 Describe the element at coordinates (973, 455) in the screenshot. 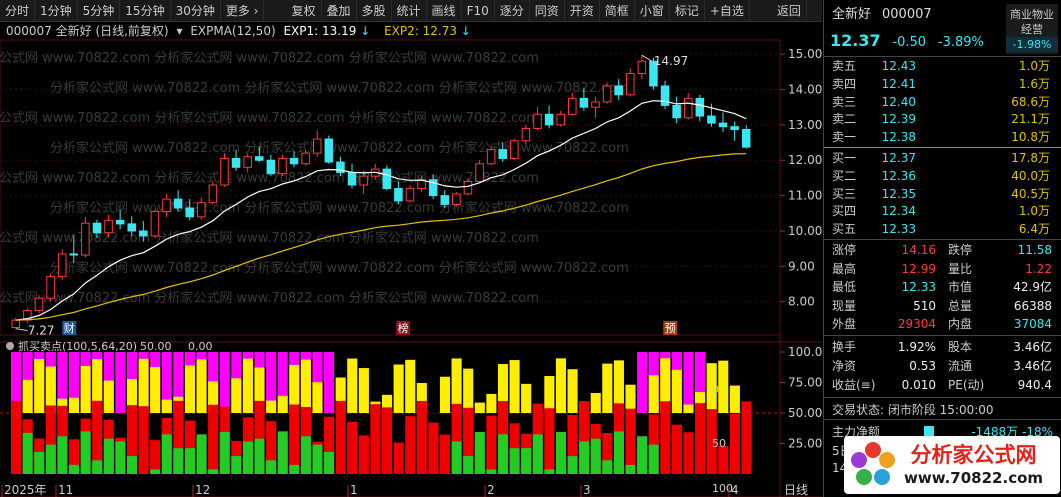

I see `logo-title: 分析家公式网` at that location.